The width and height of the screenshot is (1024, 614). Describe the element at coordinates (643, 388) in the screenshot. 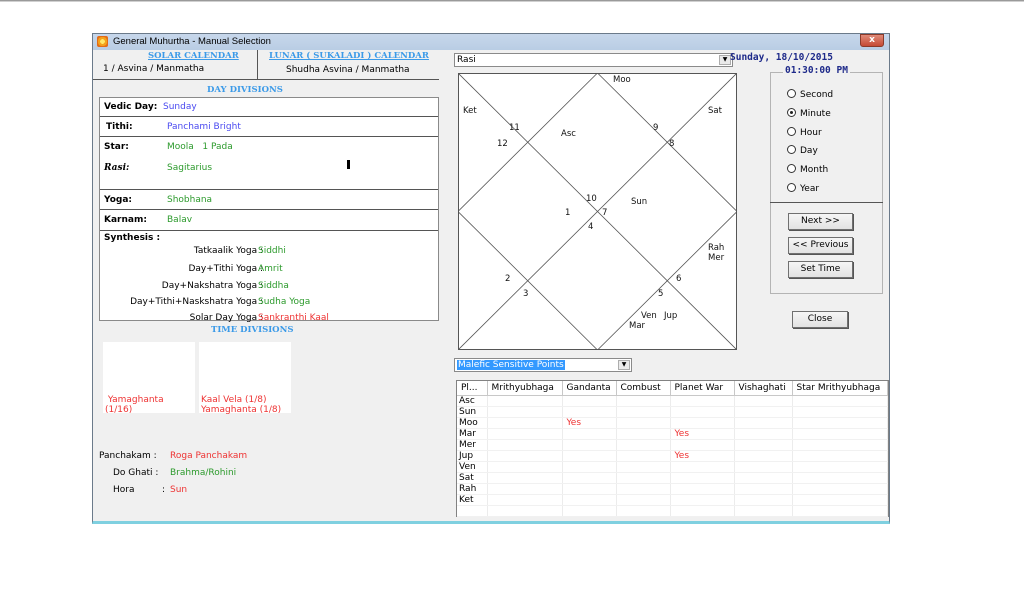

I see `column-header-combust: Combust` at that location.